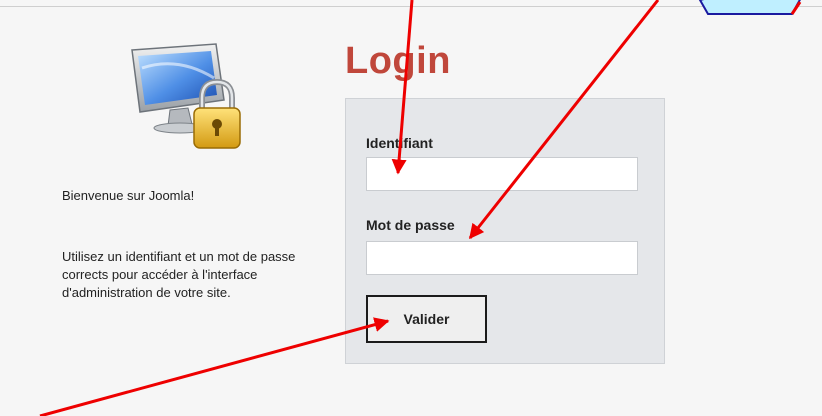 This screenshot has width=822, height=416. I want to click on username-input, so click(502, 174).